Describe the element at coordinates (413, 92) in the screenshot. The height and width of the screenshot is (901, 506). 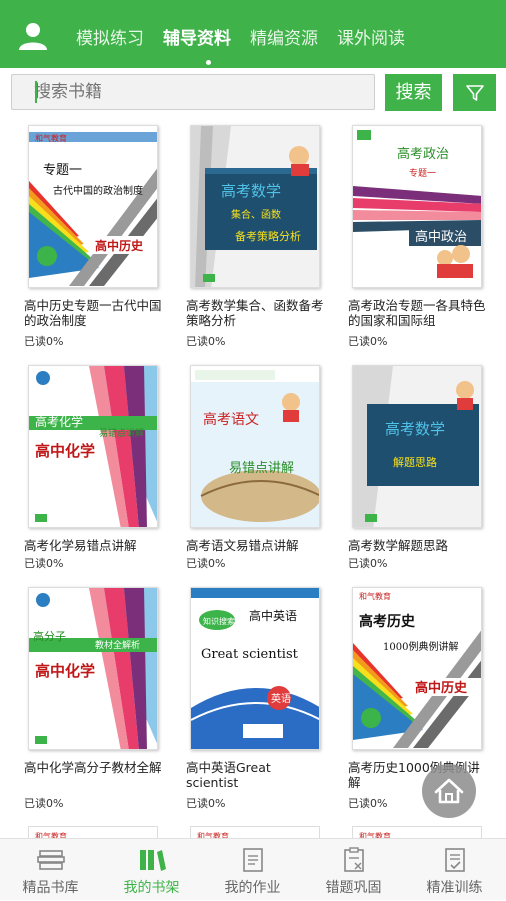
I see `search-button: 搜索` at that location.